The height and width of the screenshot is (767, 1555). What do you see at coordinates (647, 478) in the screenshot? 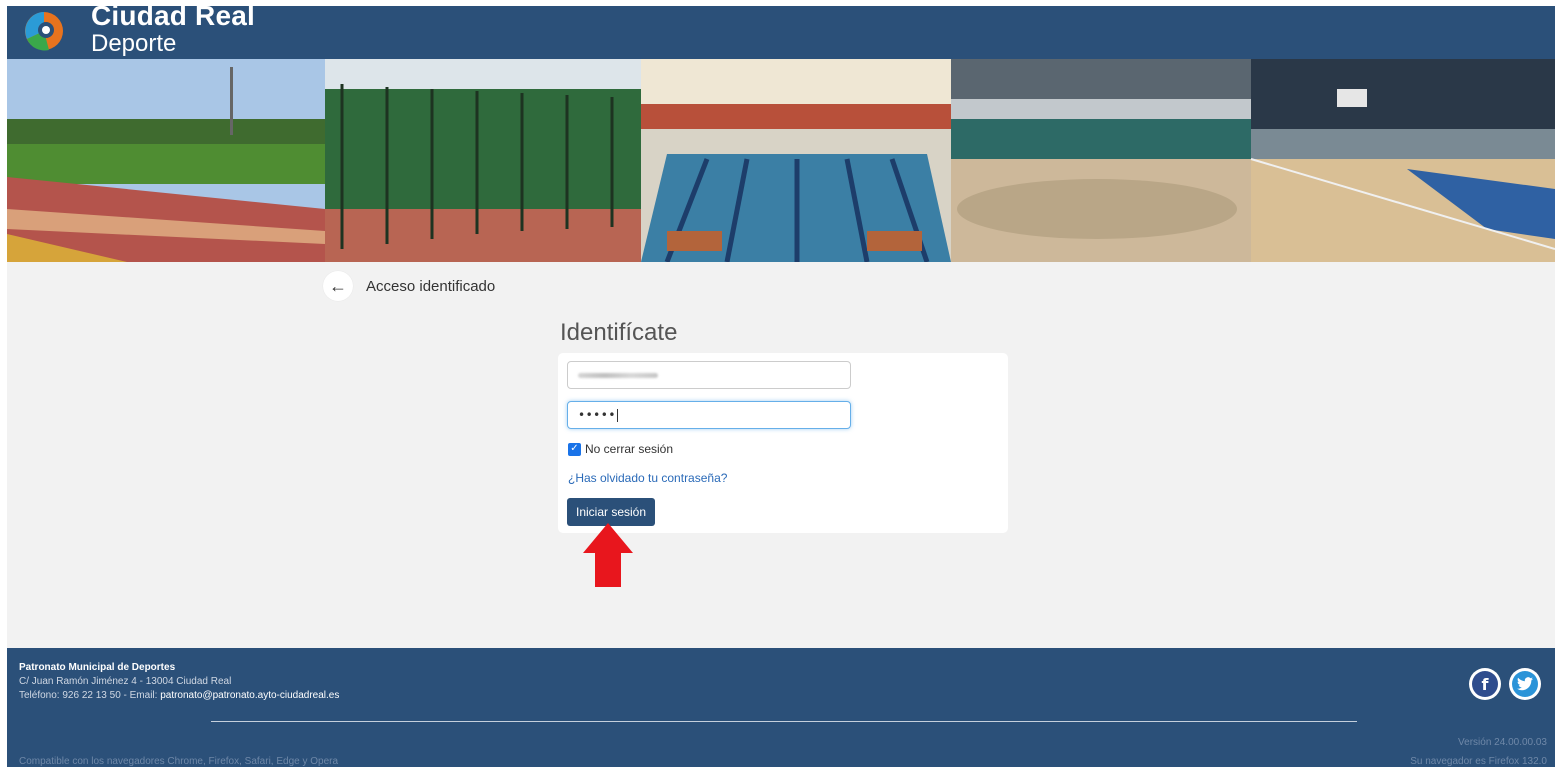
I see `forgot-password-link: ¿Has olvidado tu contraseña?` at bounding box center [647, 478].